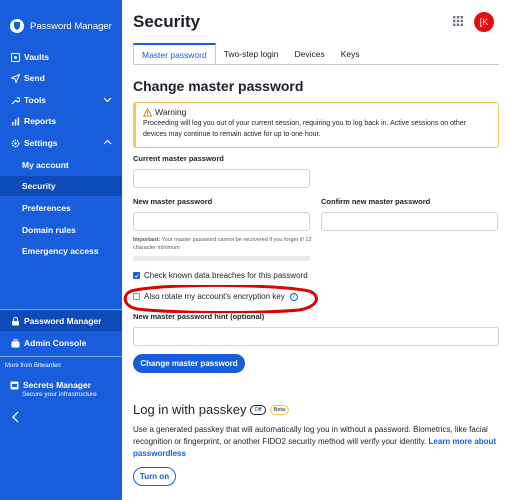  What do you see at coordinates (258, 409) in the screenshot?
I see `passkey-off-badge: Off` at bounding box center [258, 409].